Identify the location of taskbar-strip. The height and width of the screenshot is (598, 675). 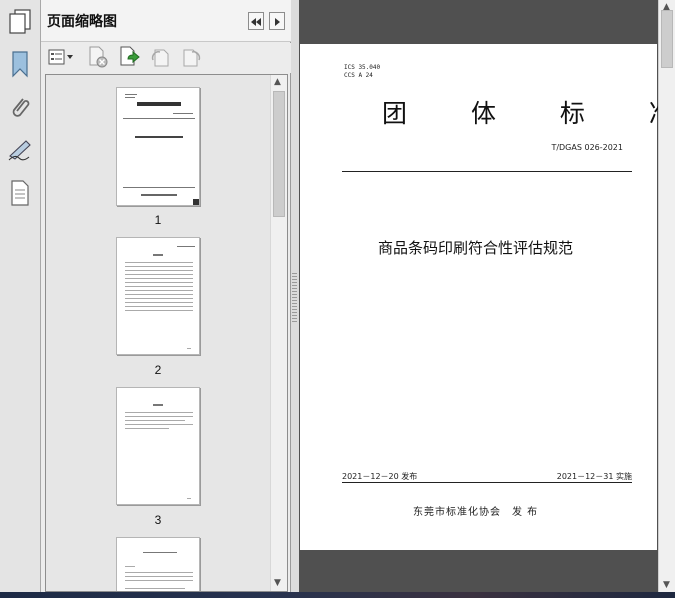
(337, 595).